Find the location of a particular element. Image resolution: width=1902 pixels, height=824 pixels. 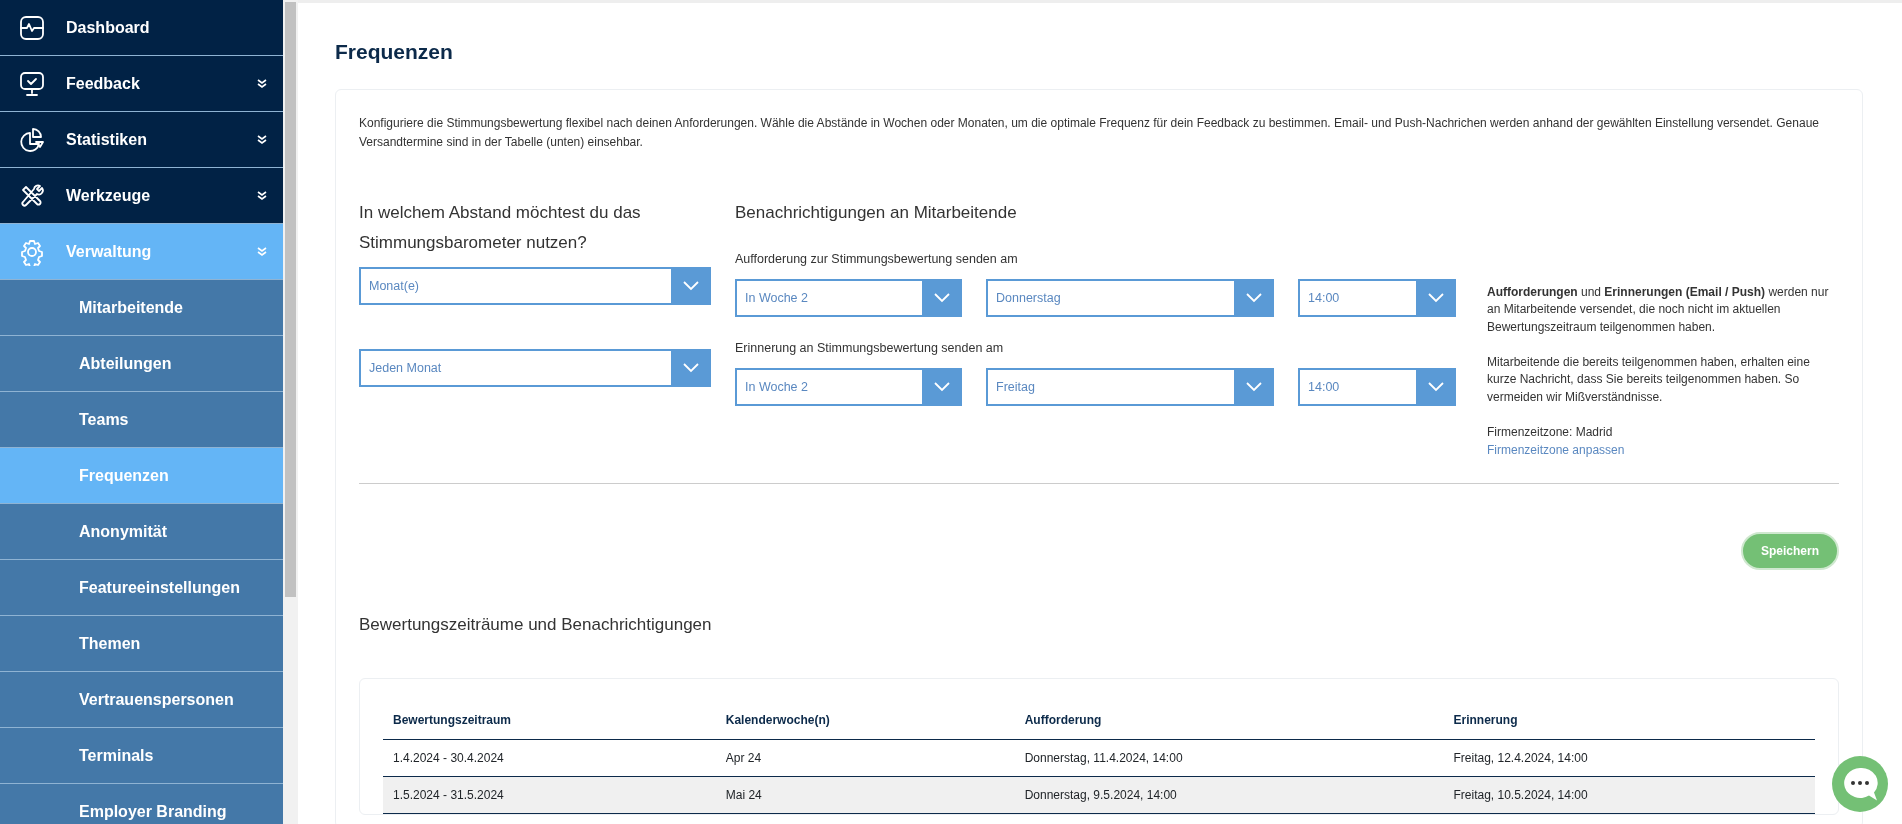

sidebar-item: Feedback is located at coordinates (141, 84).